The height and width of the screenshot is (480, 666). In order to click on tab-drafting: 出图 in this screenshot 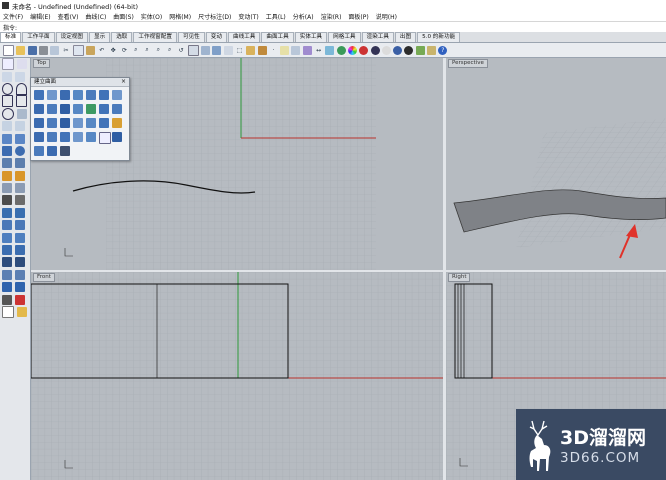, I will do `click(405, 37)`.